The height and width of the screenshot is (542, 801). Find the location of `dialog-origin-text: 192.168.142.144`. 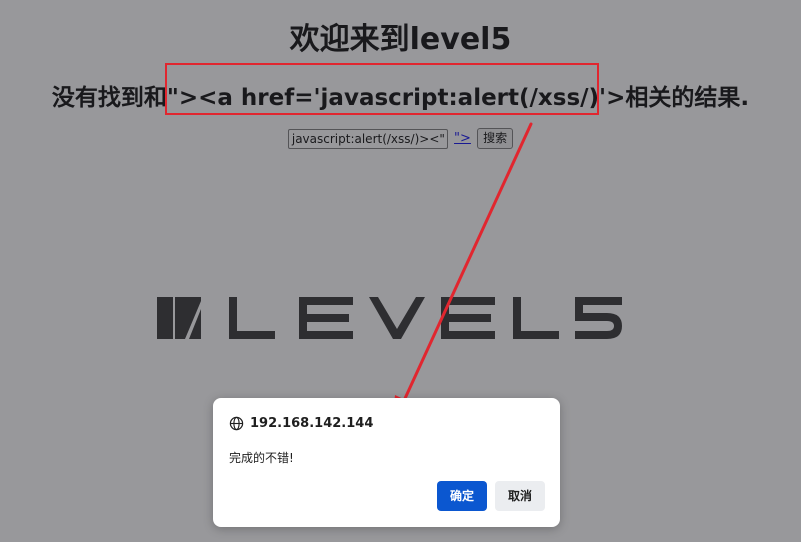

dialog-origin-text: 192.168.142.144 is located at coordinates (312, 423).